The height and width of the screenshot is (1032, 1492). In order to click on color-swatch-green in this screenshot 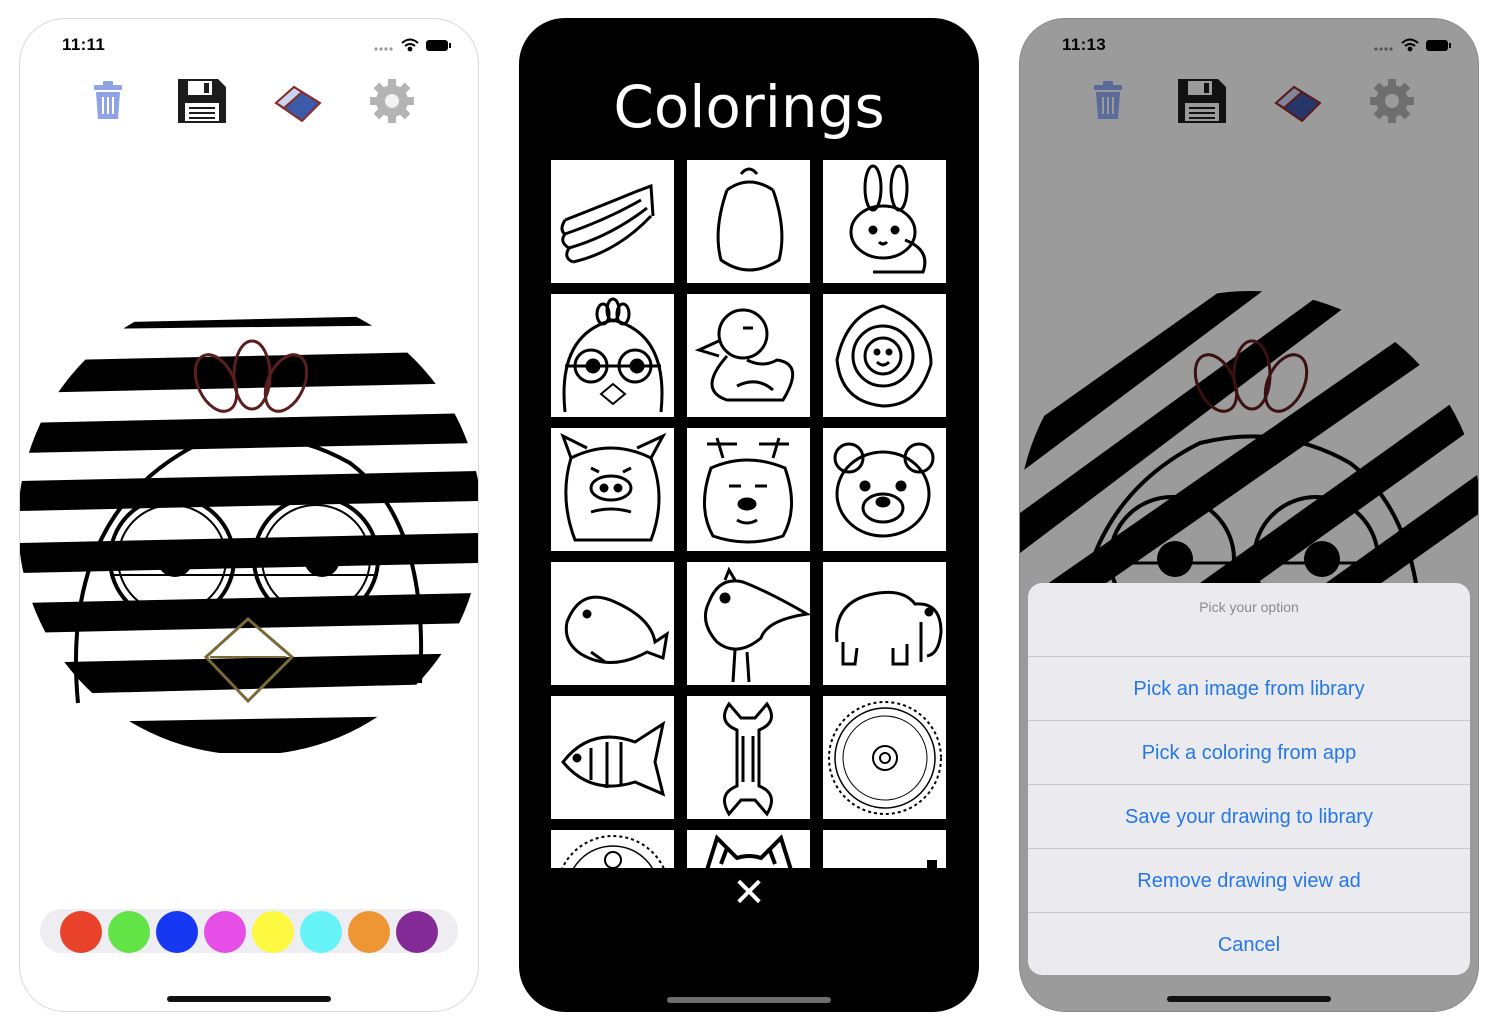, I will do `click(129, 932)`.